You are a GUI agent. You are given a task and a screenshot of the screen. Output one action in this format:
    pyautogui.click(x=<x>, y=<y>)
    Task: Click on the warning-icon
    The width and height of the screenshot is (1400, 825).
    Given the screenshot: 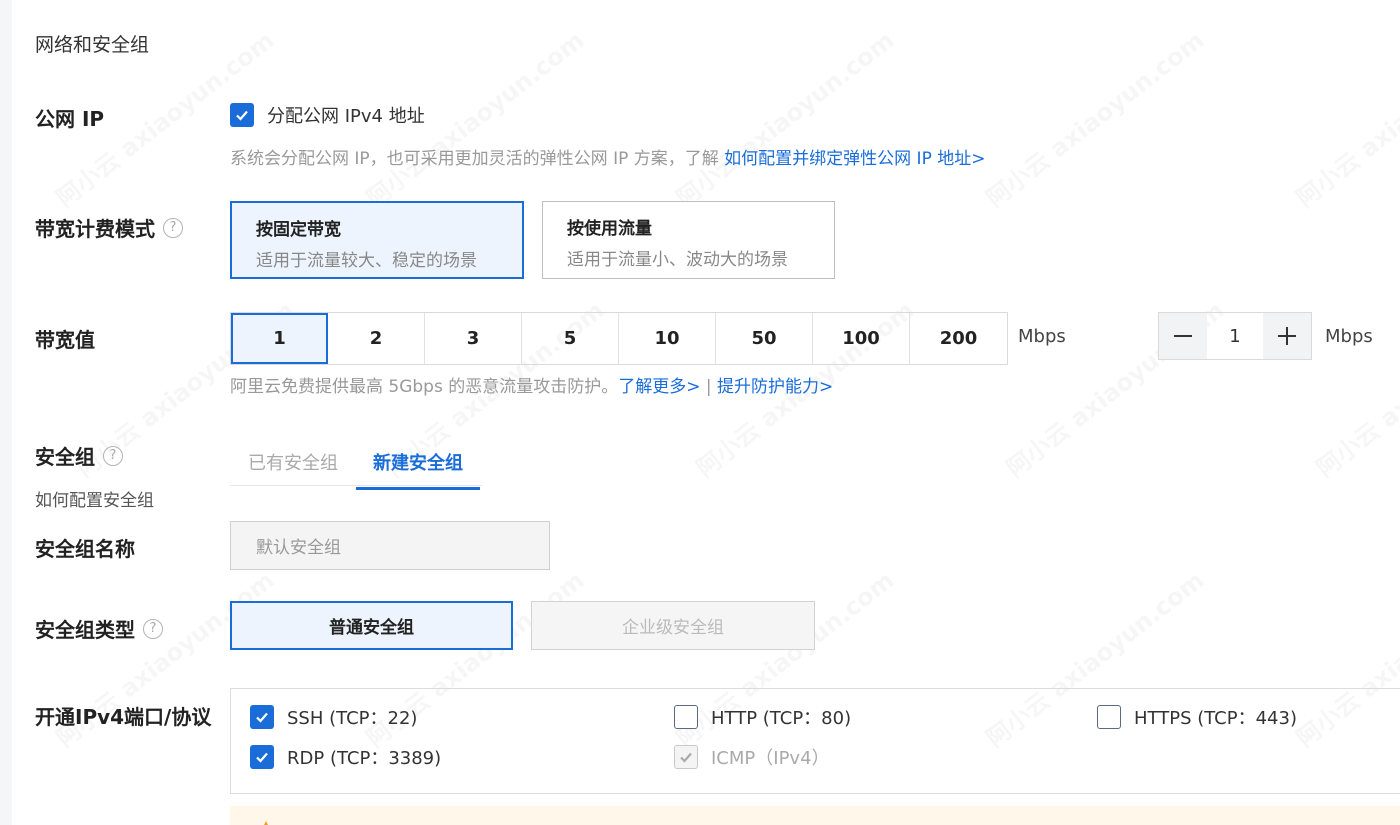 What is the action you would take?
    pyautogui.click(x=266, y=823)
    